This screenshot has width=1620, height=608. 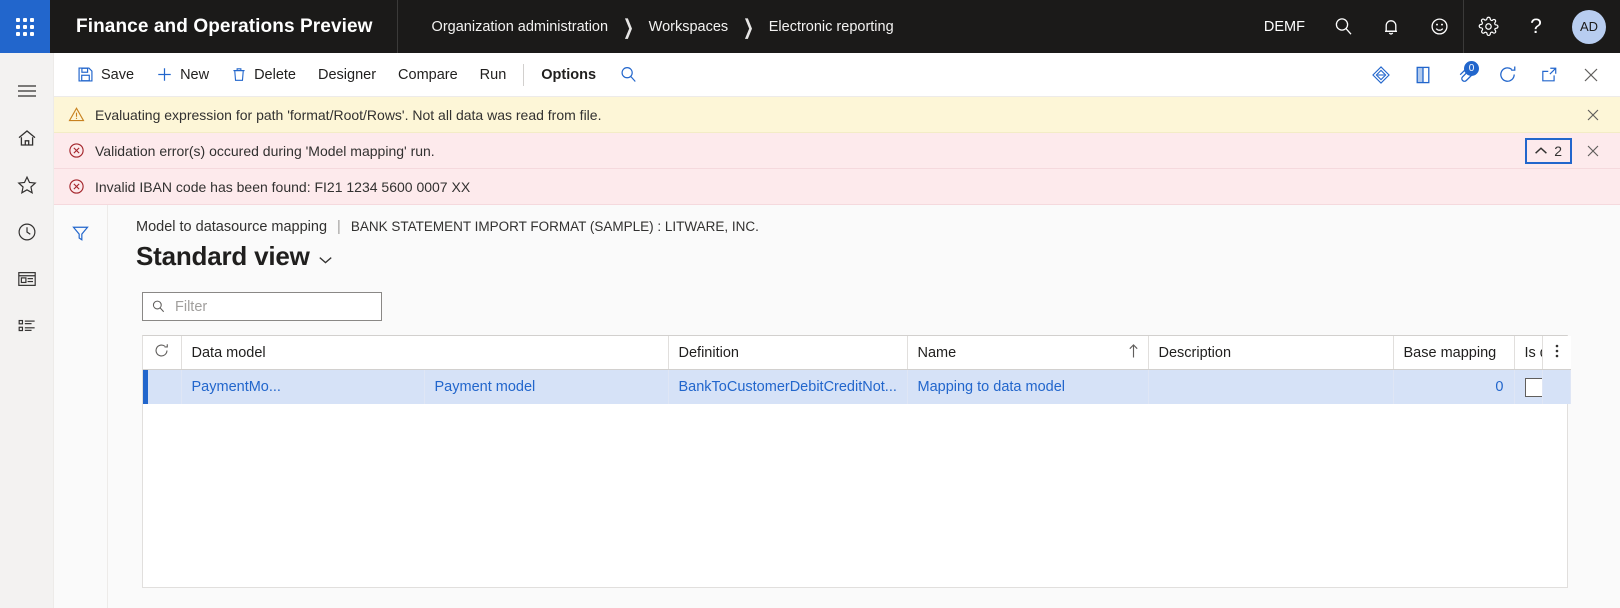 What do you see at coordinates (524, 74) in the screenshot?
I see `action-pane-divider` at bounding box center [524, 74].